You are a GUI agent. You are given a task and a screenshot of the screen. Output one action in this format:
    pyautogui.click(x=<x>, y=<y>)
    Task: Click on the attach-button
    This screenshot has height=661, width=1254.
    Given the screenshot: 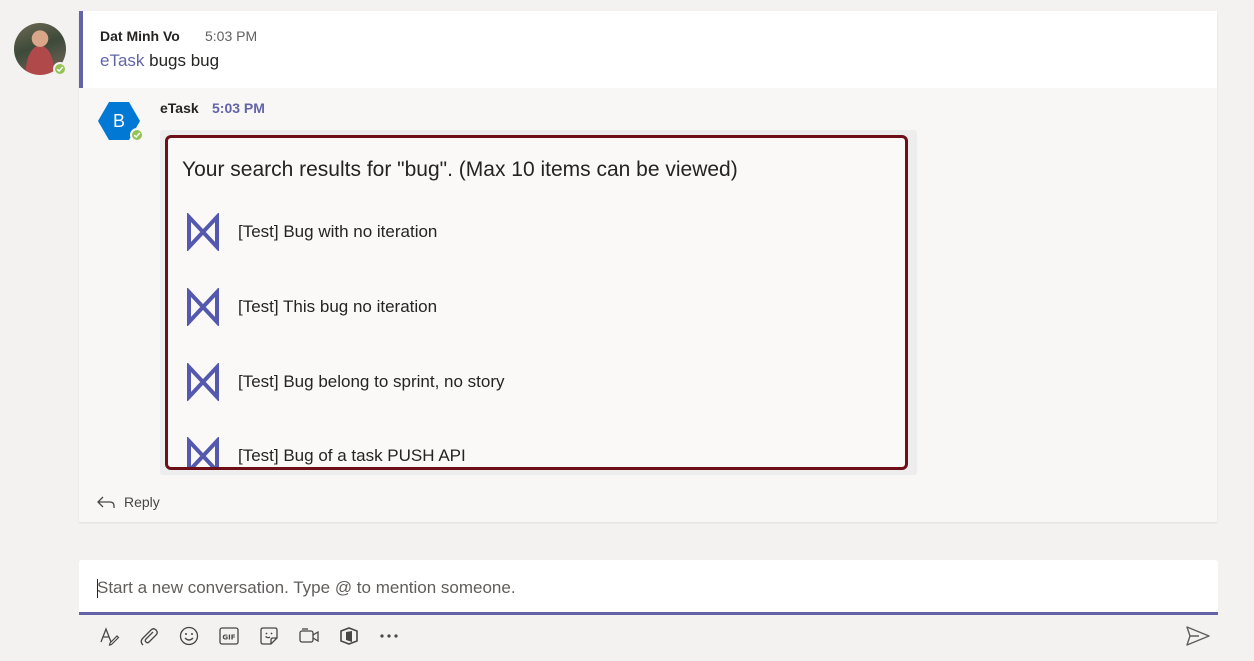 What is the action you would take?
    pyautogui.click(x=149, y=636)
    